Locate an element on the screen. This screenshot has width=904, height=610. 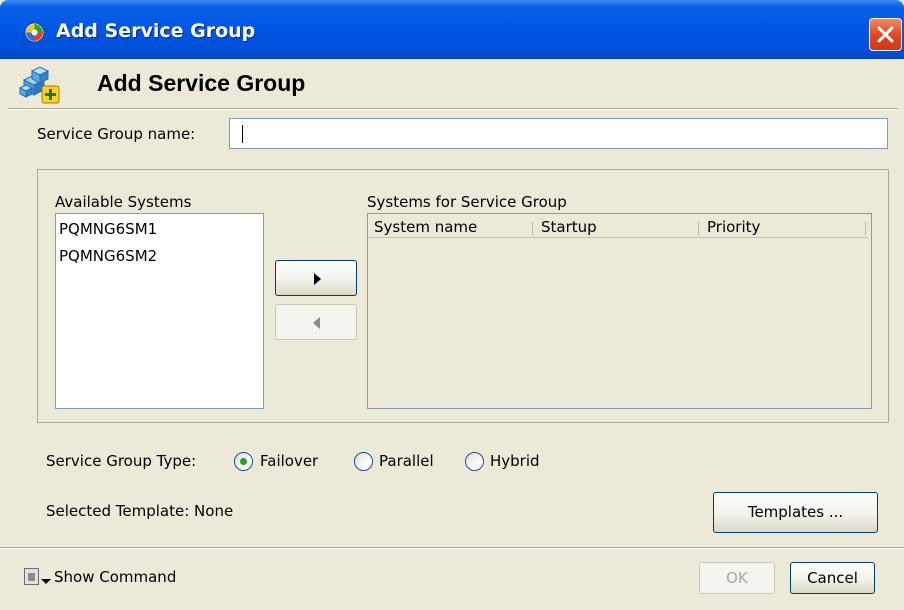
column-header-startup: Startup is located at coordinates (569, 227).